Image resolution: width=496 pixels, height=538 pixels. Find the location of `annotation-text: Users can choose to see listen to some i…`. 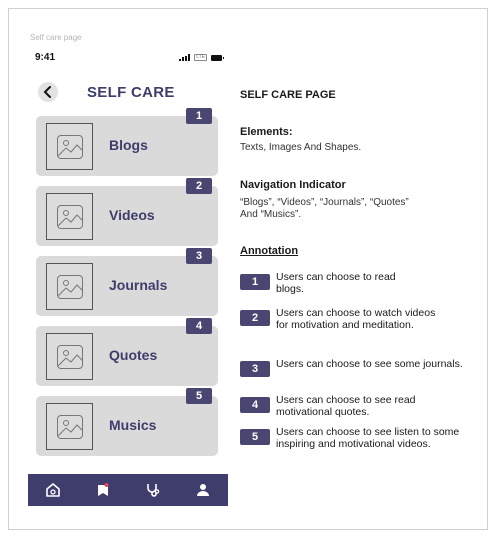

annotation-text: Users can choose to see listen to some i… is located at coordinates (368, 438).